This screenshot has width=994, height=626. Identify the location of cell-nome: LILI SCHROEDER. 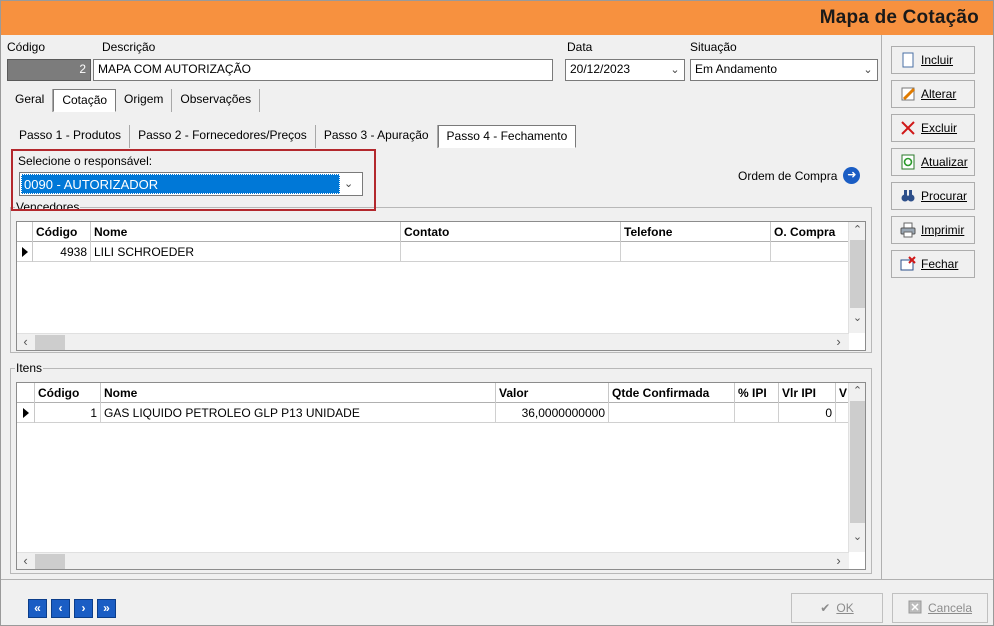
(246, 252).